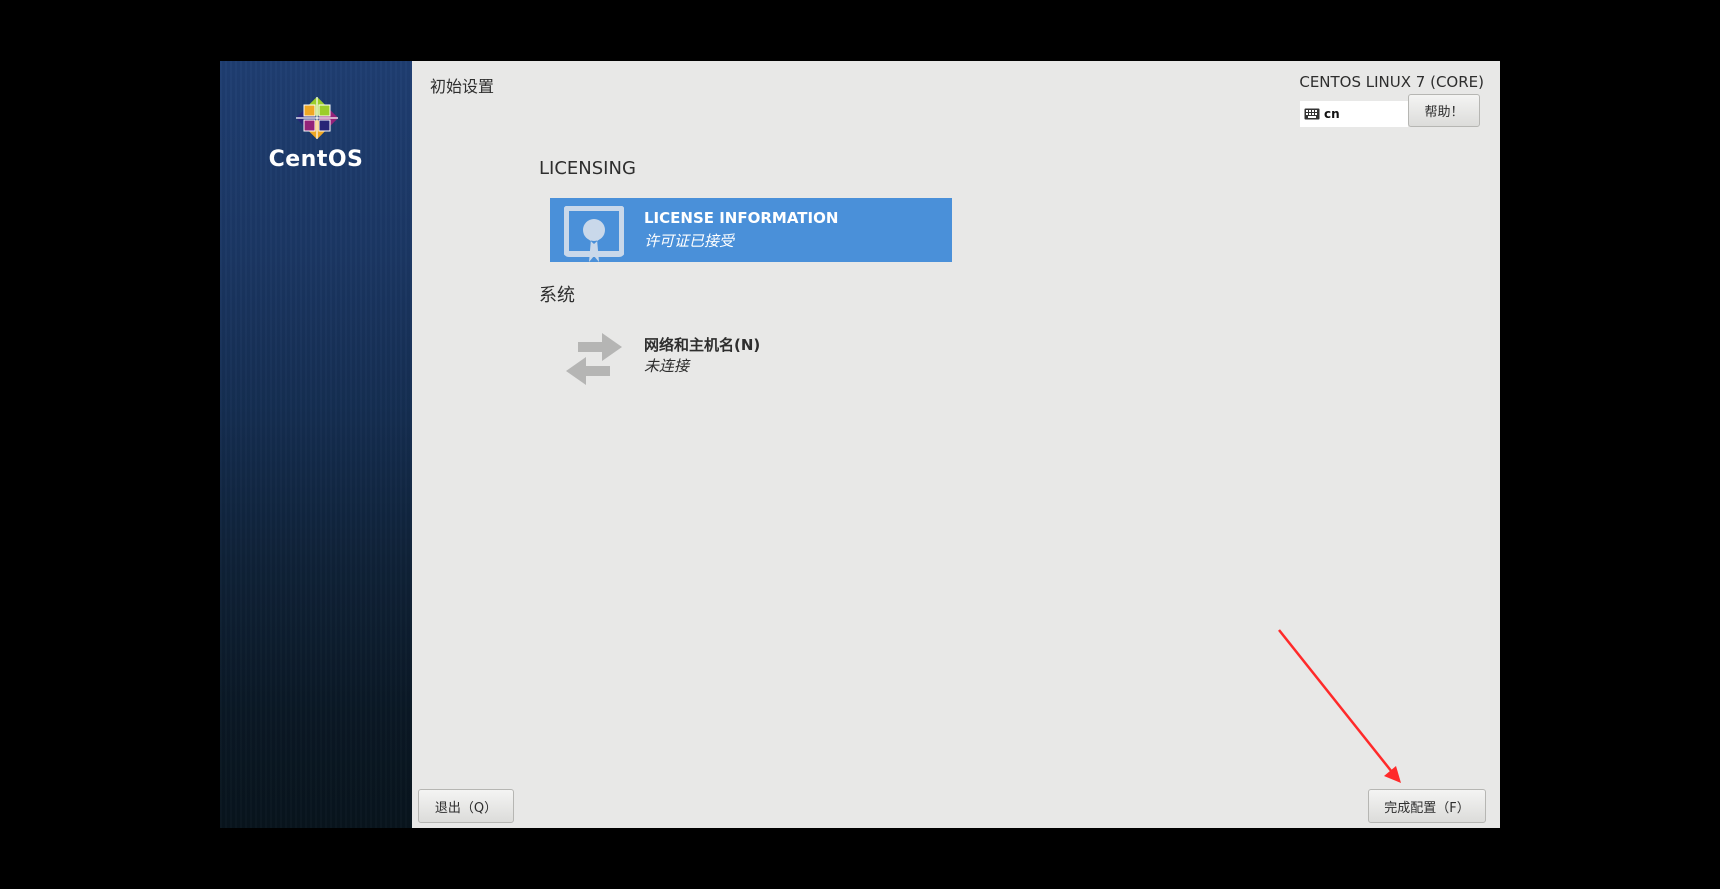 This screenshot has height=889, width=1720. I want to click on distro-label: CENTOS LINUX 7 (CORE), so click(1391, 82).